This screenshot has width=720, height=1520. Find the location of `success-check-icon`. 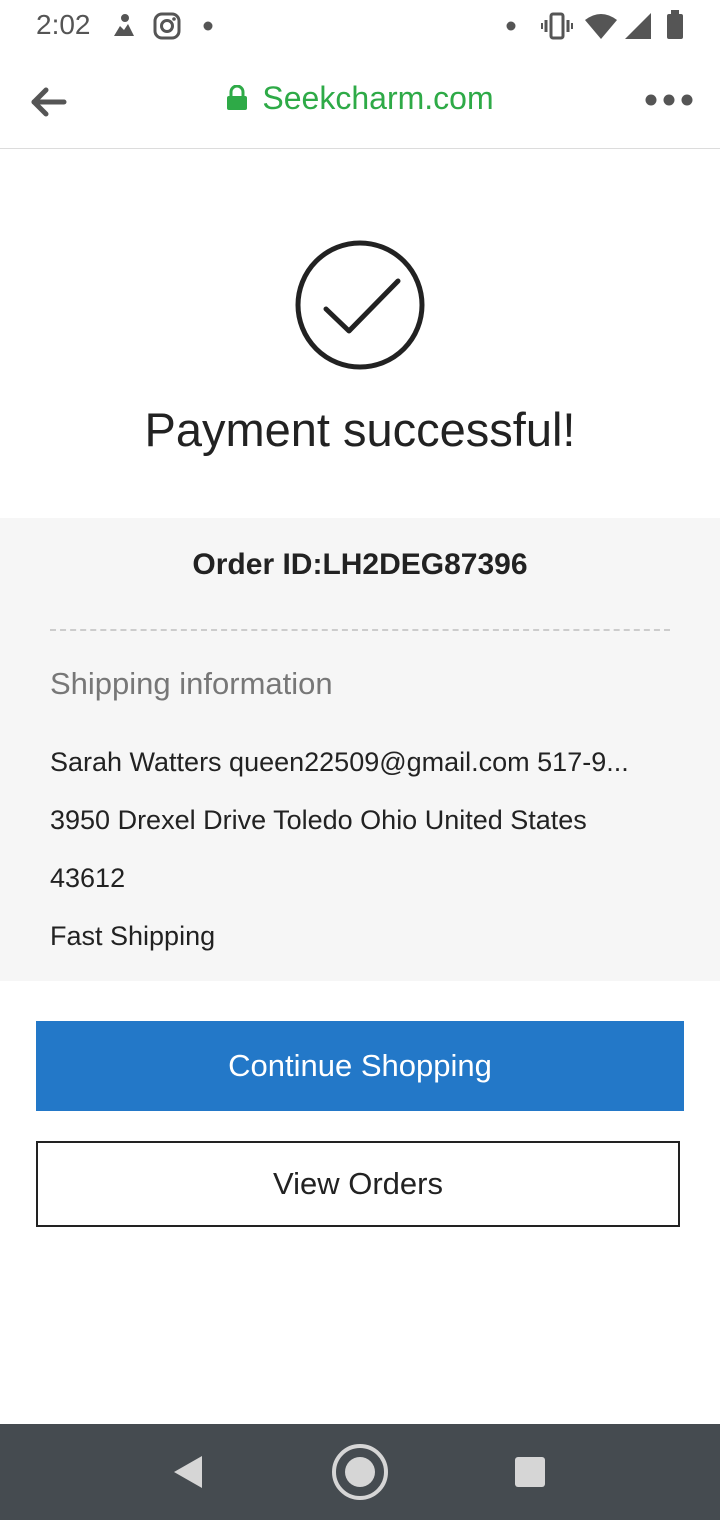

success-check-icon is located at coordinates (360, 305).